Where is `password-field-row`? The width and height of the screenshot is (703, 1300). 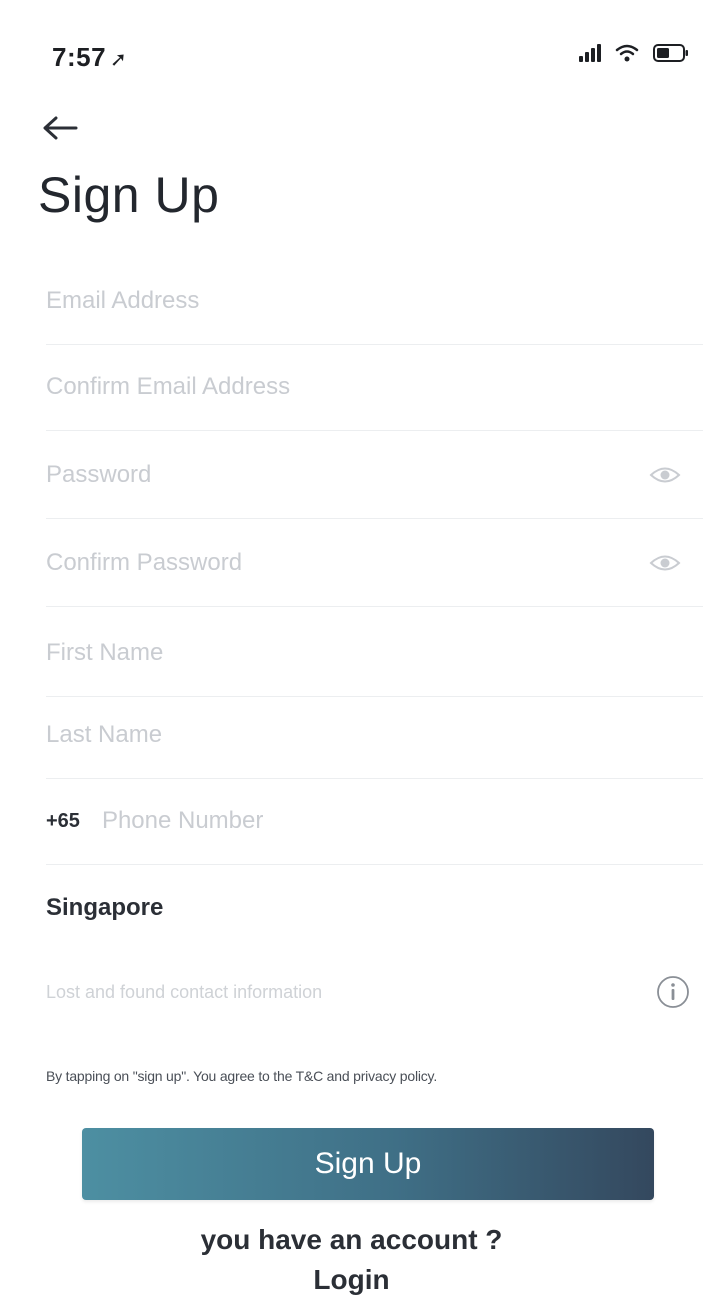 password-field-row is located at coordinates (374, 475).